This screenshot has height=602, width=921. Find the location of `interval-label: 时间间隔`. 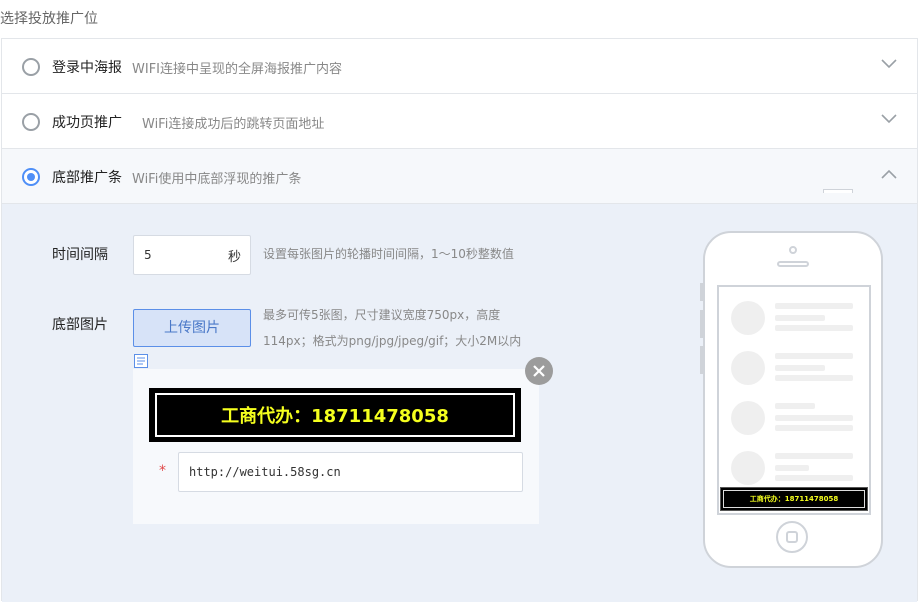

interval-label: 时间间隔 is located at coordinates (80, 255).